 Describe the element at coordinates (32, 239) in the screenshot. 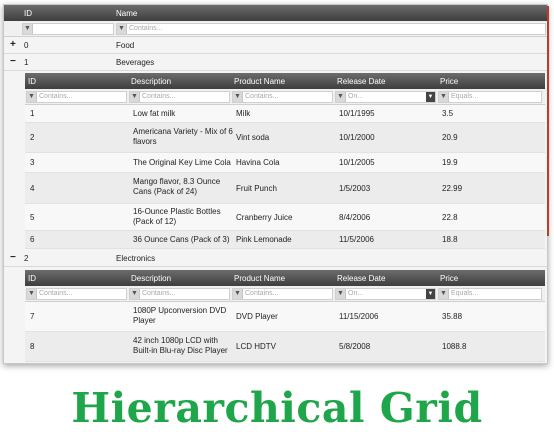

I see `cell-id: 6` at that location.